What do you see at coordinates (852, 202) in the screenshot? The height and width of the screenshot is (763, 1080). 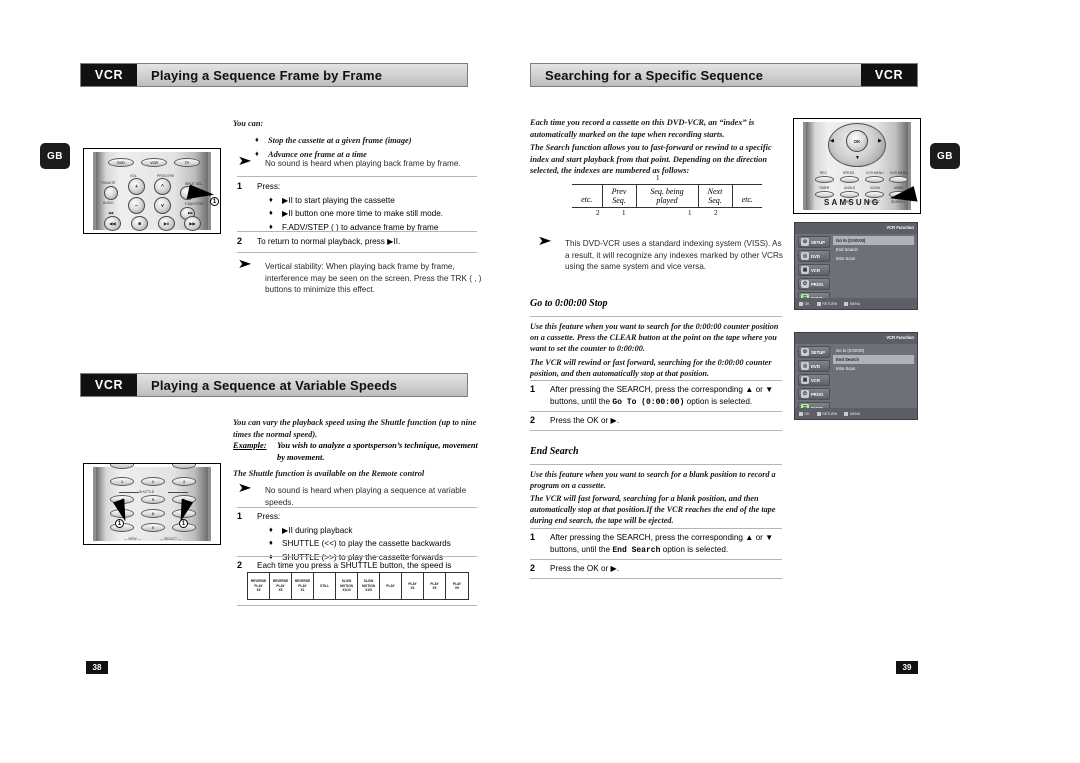 I see `samsung-wordmark: SAMSUNG` at bounding box center [852, 202].